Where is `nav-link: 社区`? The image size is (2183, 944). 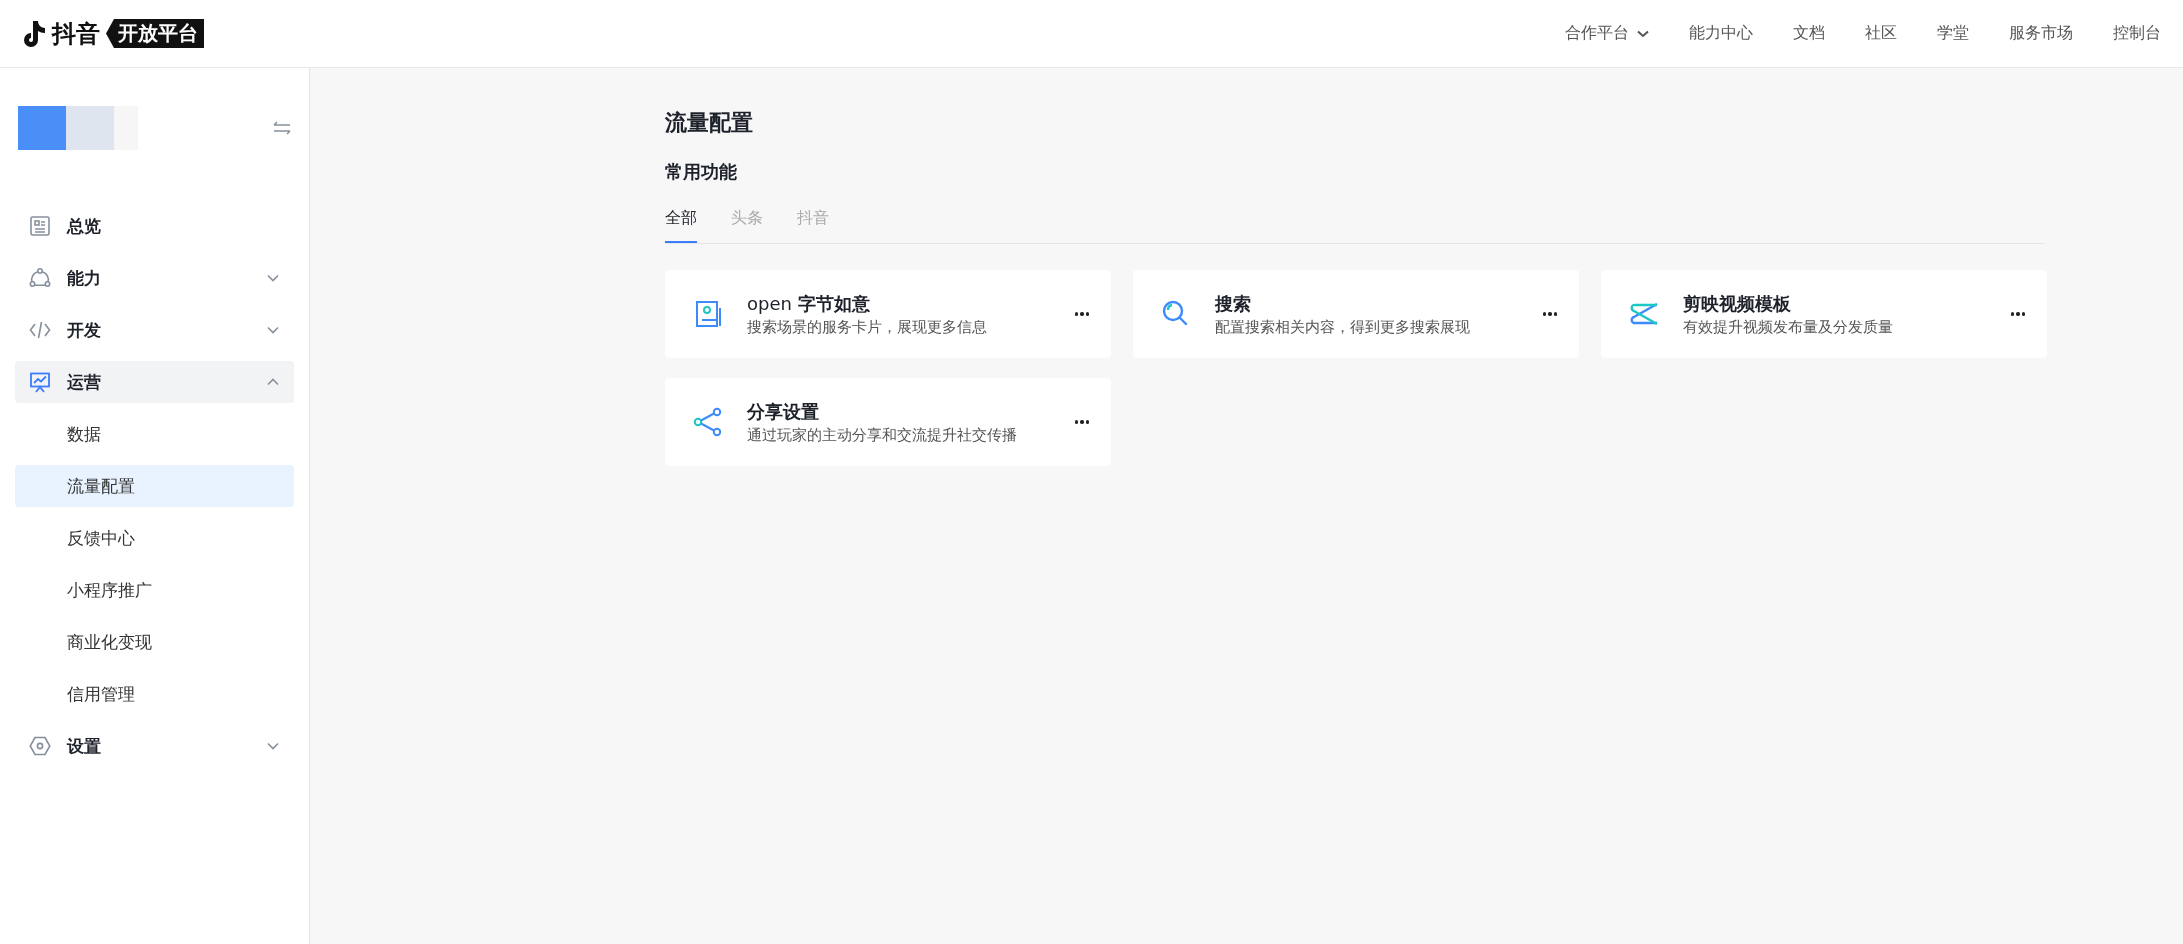 nav-link: 社区 is located at coordinates (1881, 33).